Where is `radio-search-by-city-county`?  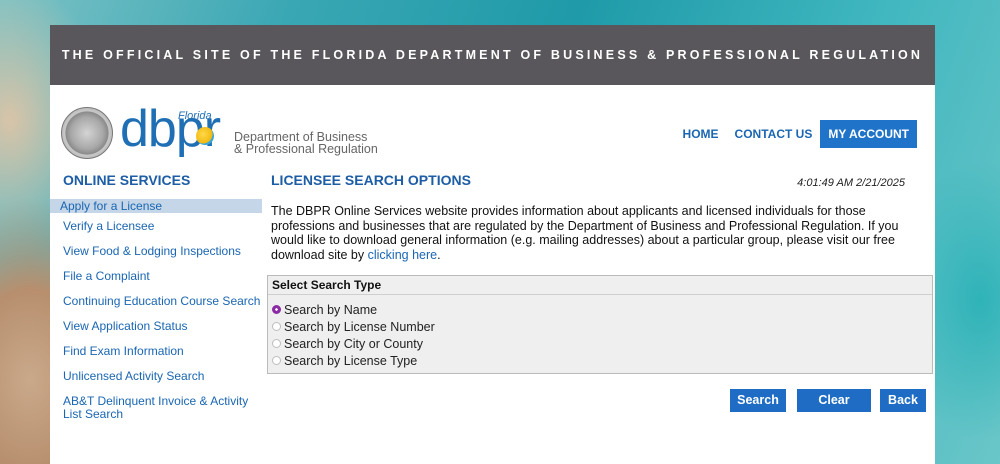 radio-search-by-city-county is located at coordinates (276, 343).